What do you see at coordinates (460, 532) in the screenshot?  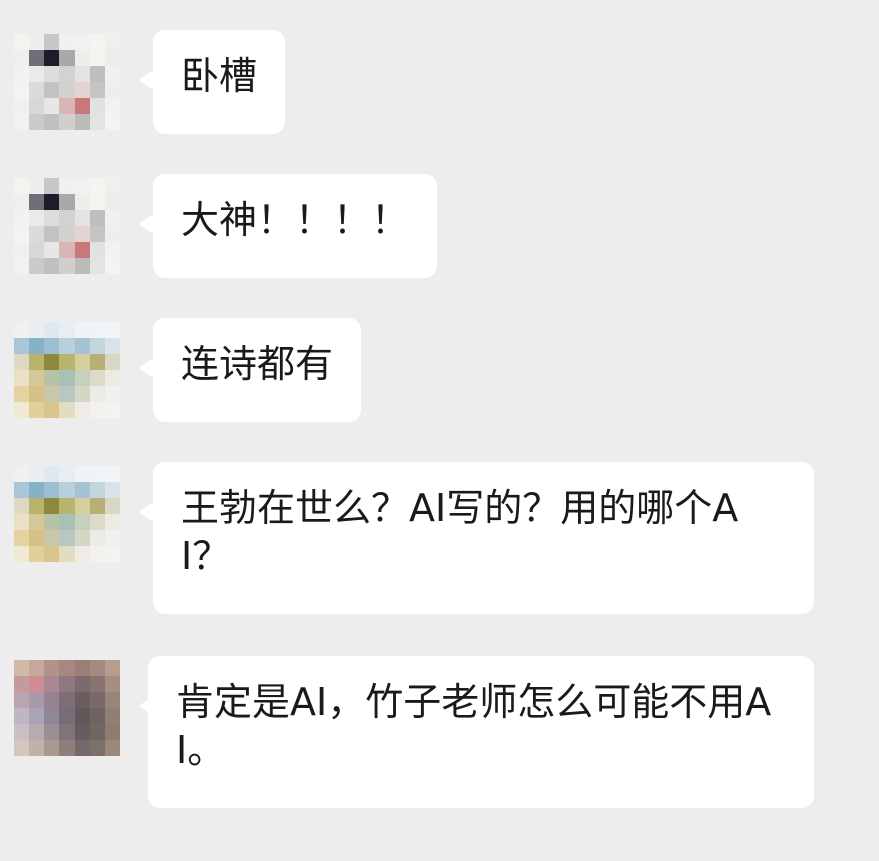 I see `message-text: 王勃在世么？AI写的？用的哪个AI？` at bounding box center [460, 532].